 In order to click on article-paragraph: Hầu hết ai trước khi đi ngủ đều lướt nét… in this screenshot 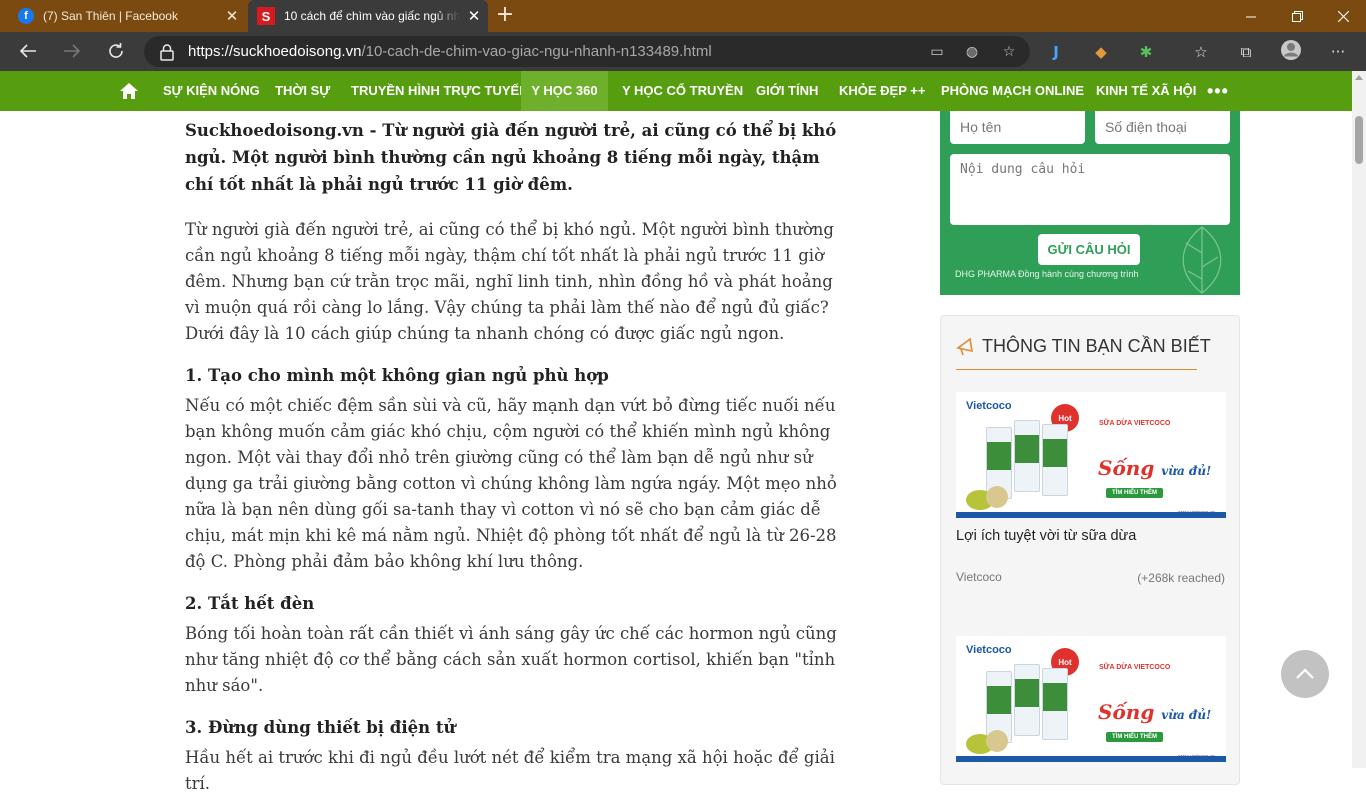, I will do `click(510, 770)`.